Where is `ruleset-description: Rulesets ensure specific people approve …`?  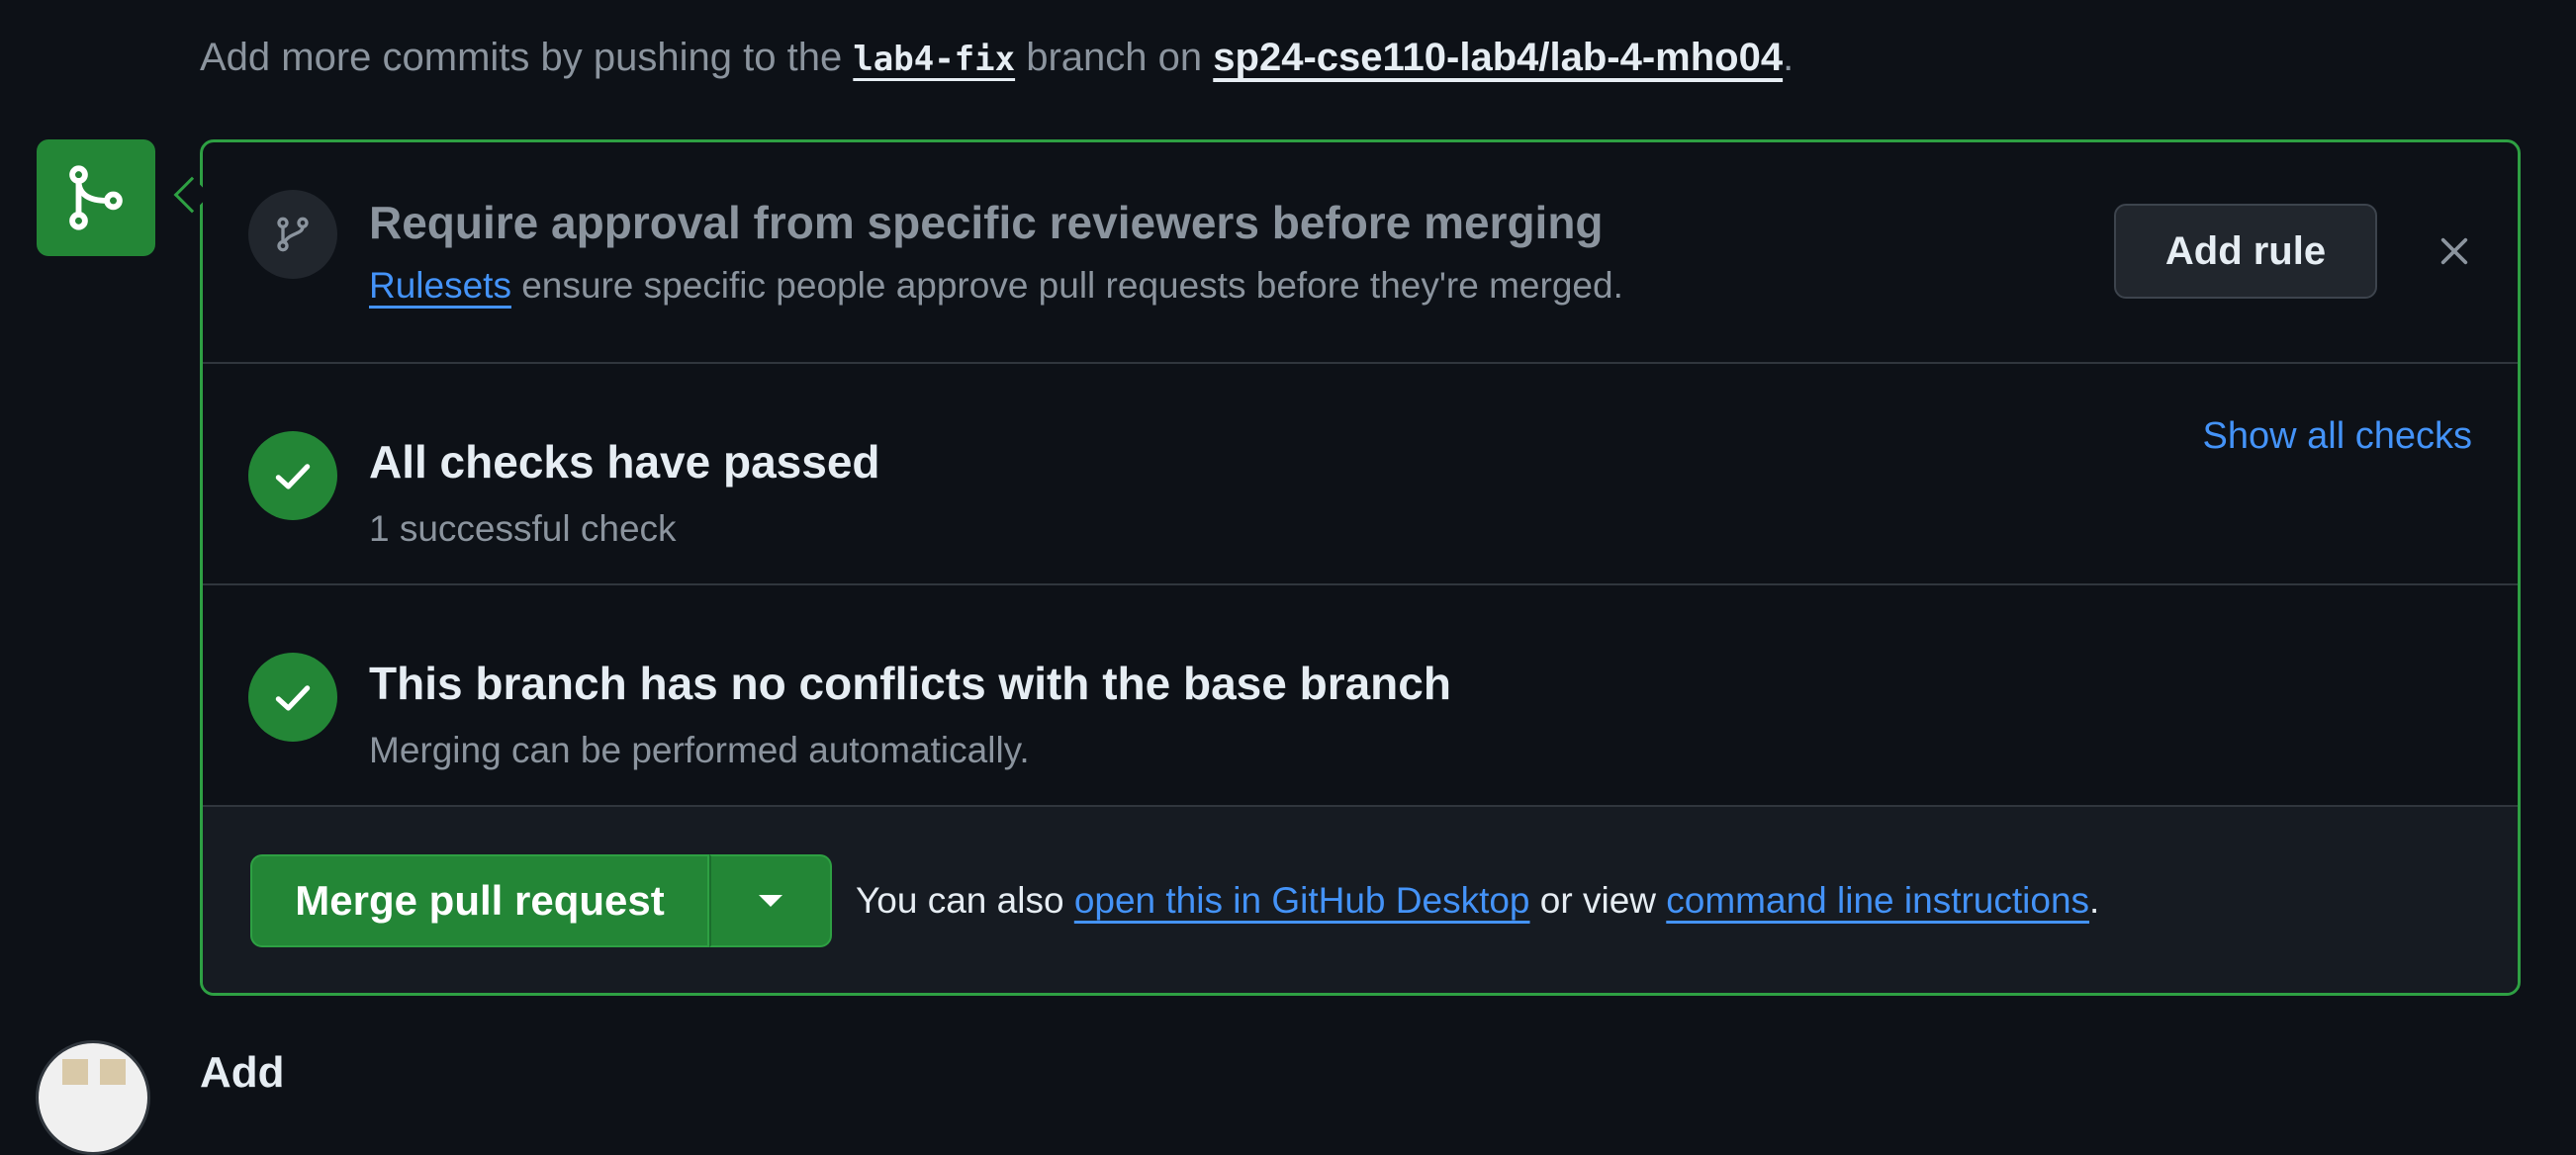 ruleset-description: Rulesets ensure specific people approve … is located at coordinates (996, 286).